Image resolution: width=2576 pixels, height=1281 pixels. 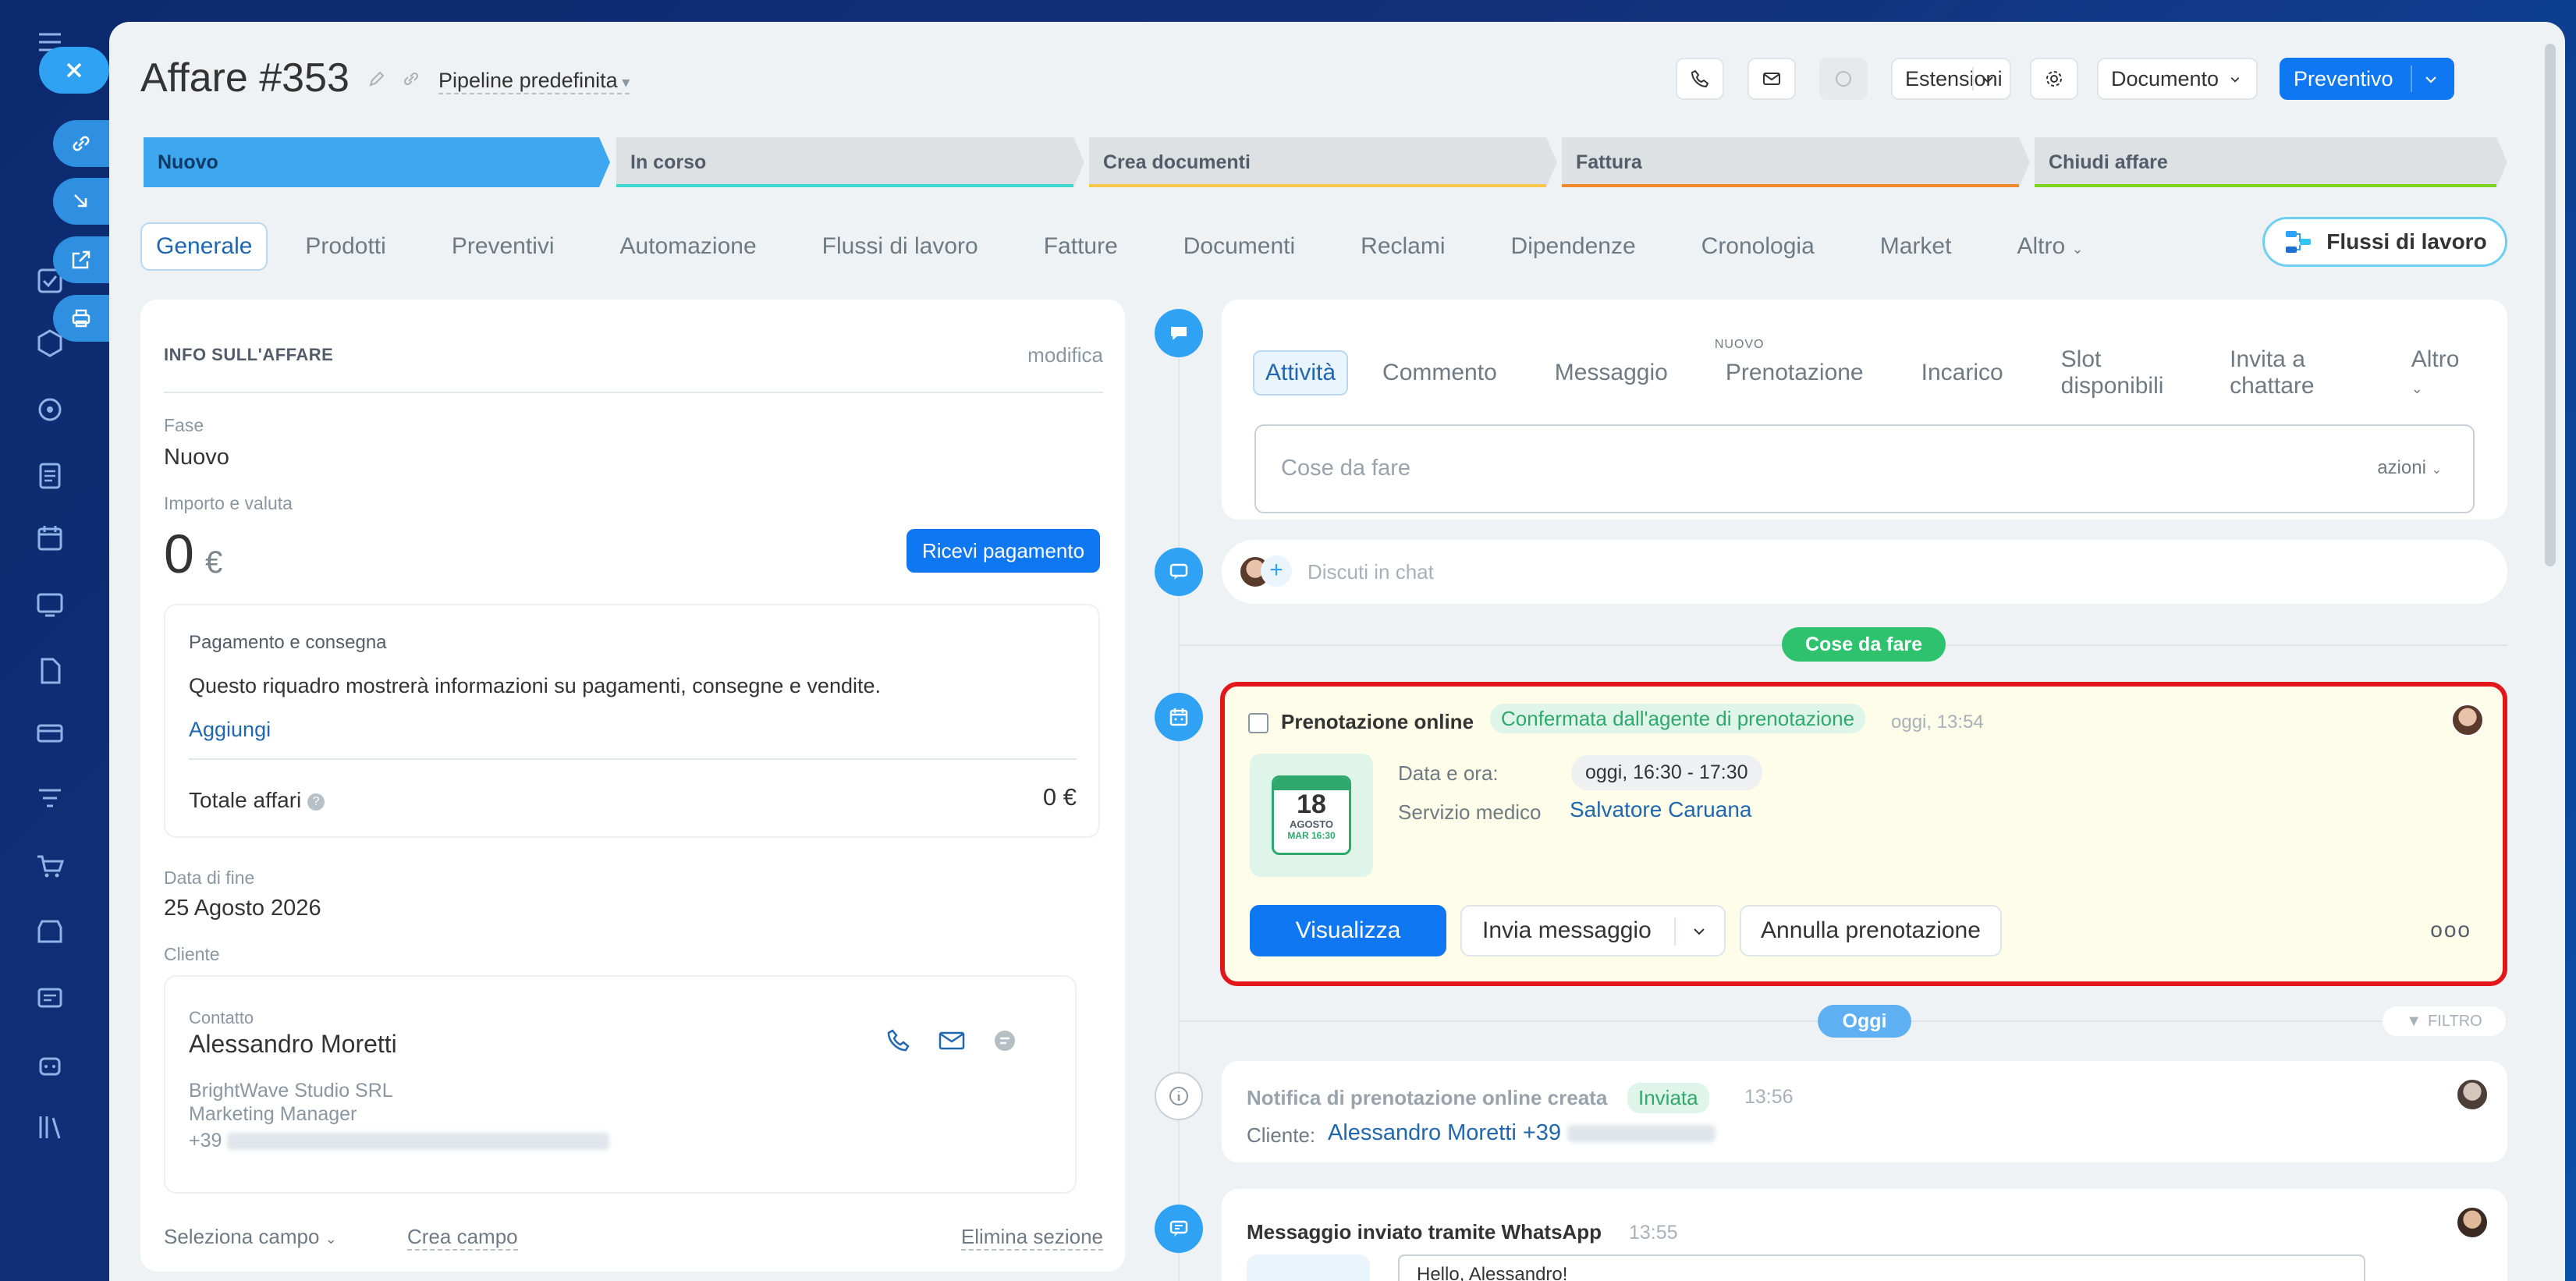 I want to click on filter-button: ▼ FILTRO, so click(x=2444, y=1021).